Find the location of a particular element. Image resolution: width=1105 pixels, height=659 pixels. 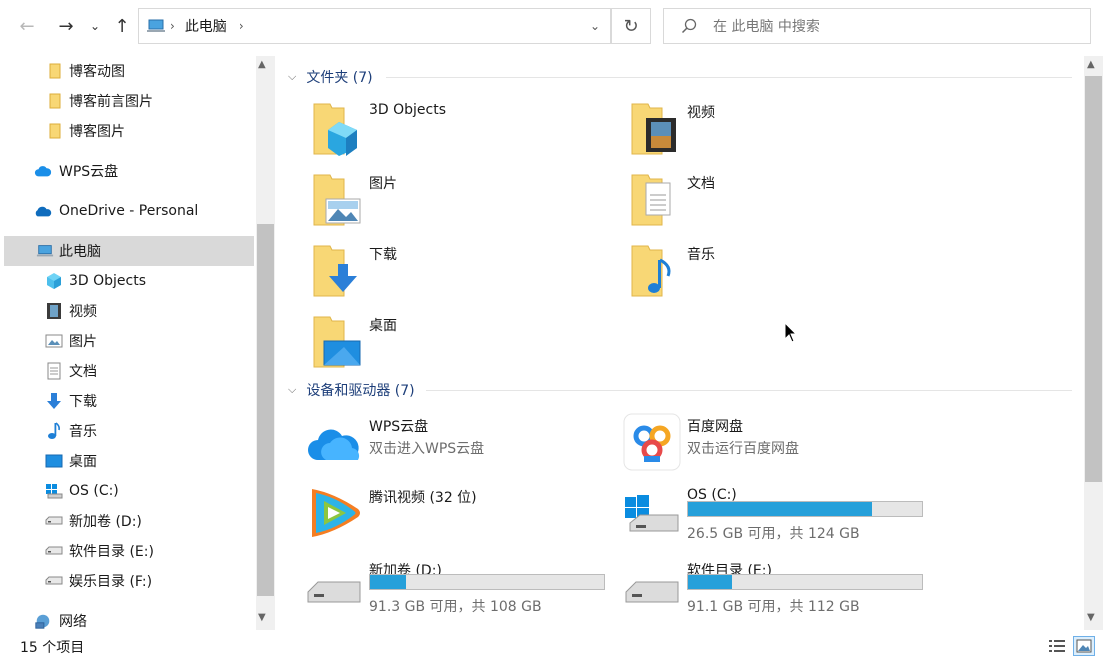

device-baidu-netdisk: 百度网盘 双击运行百度网盘 is located at coordinates (772, 444).